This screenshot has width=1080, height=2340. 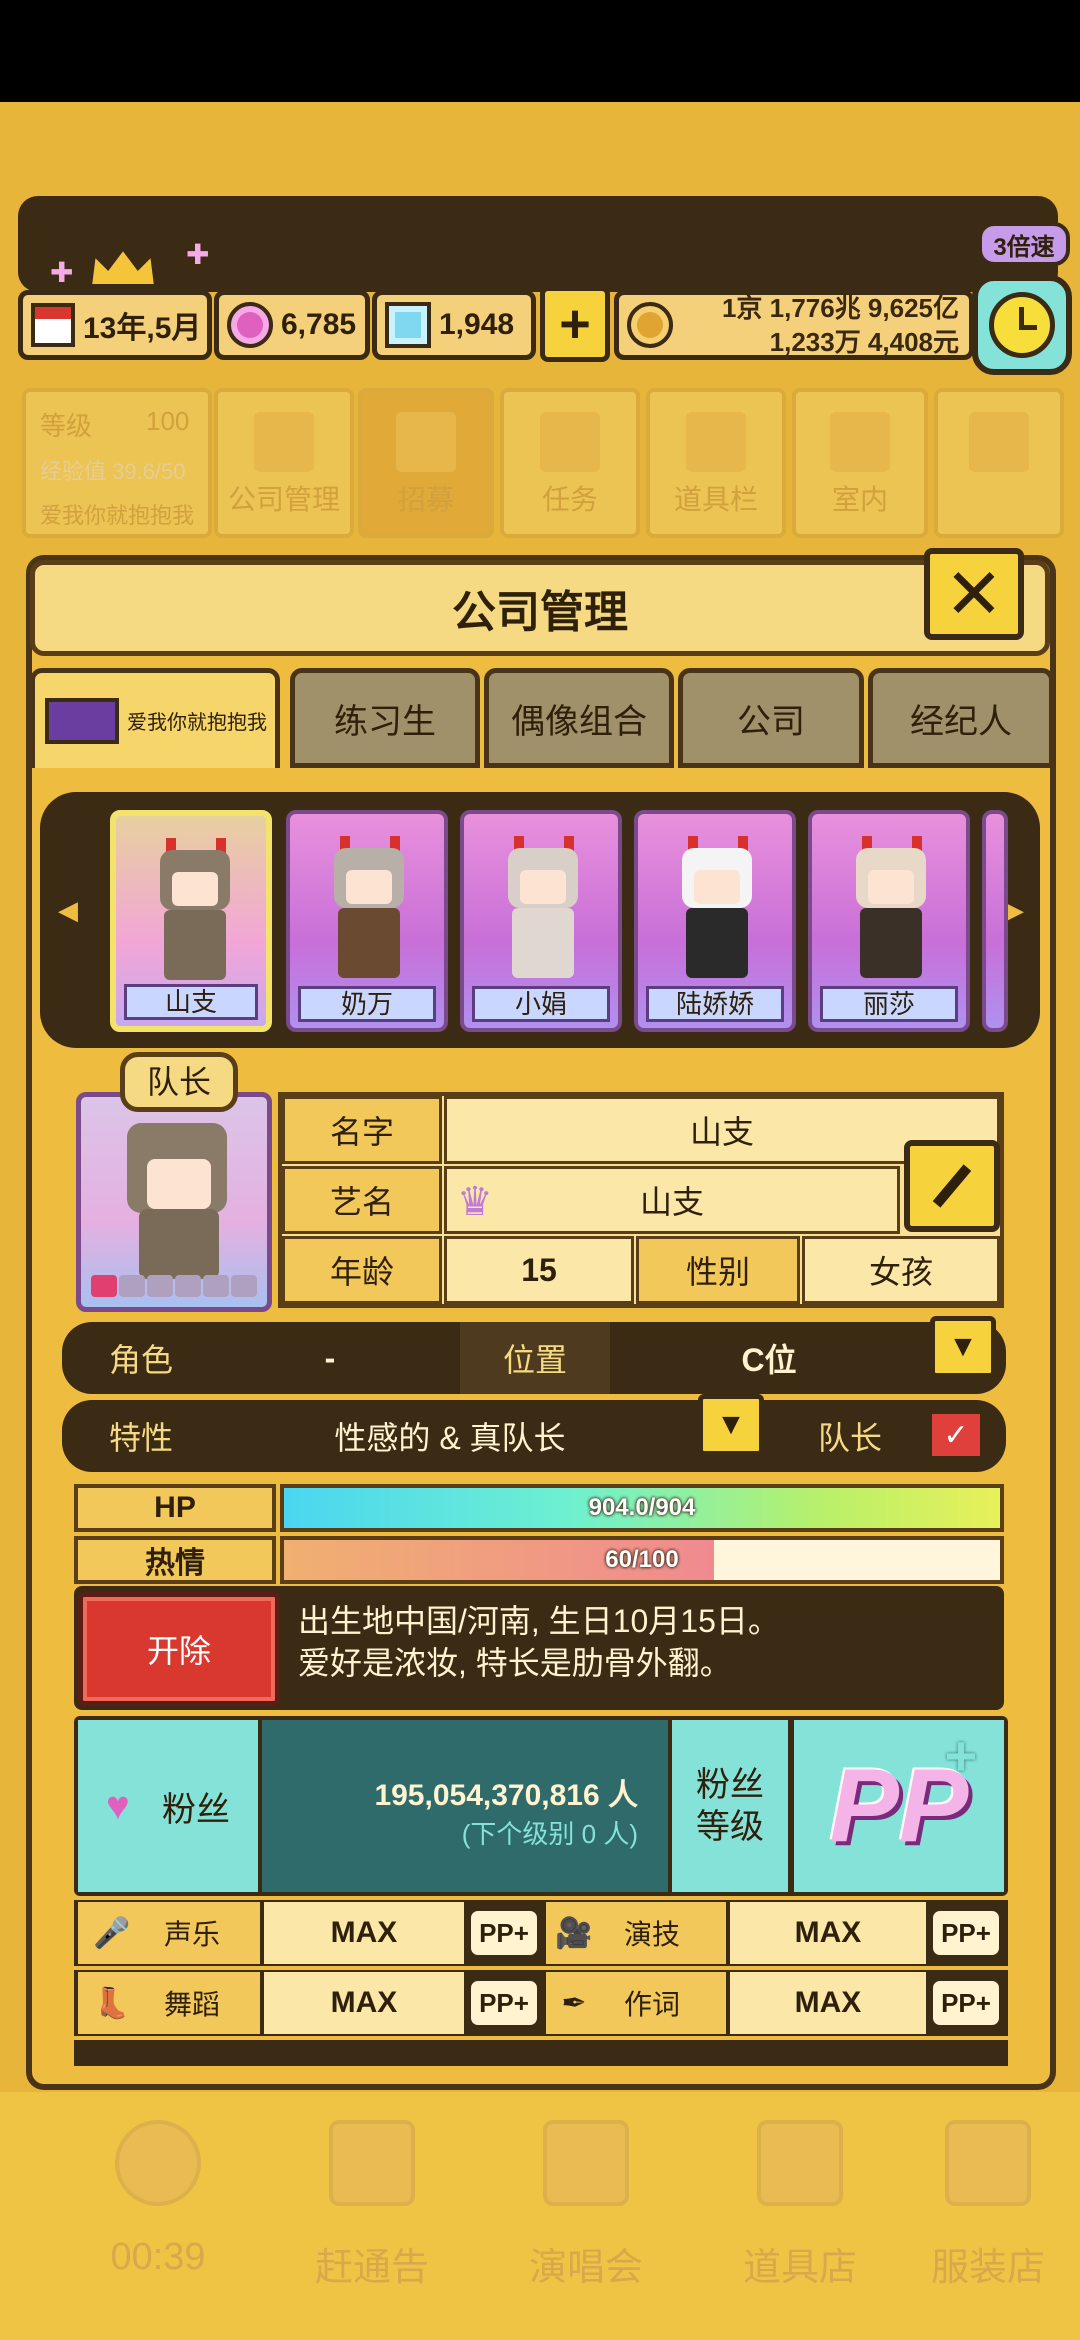 What do you see at coordinates (362, 1270) in the screenshot?
I see `age-label: 年龄` at bounding box center [362, 1270].